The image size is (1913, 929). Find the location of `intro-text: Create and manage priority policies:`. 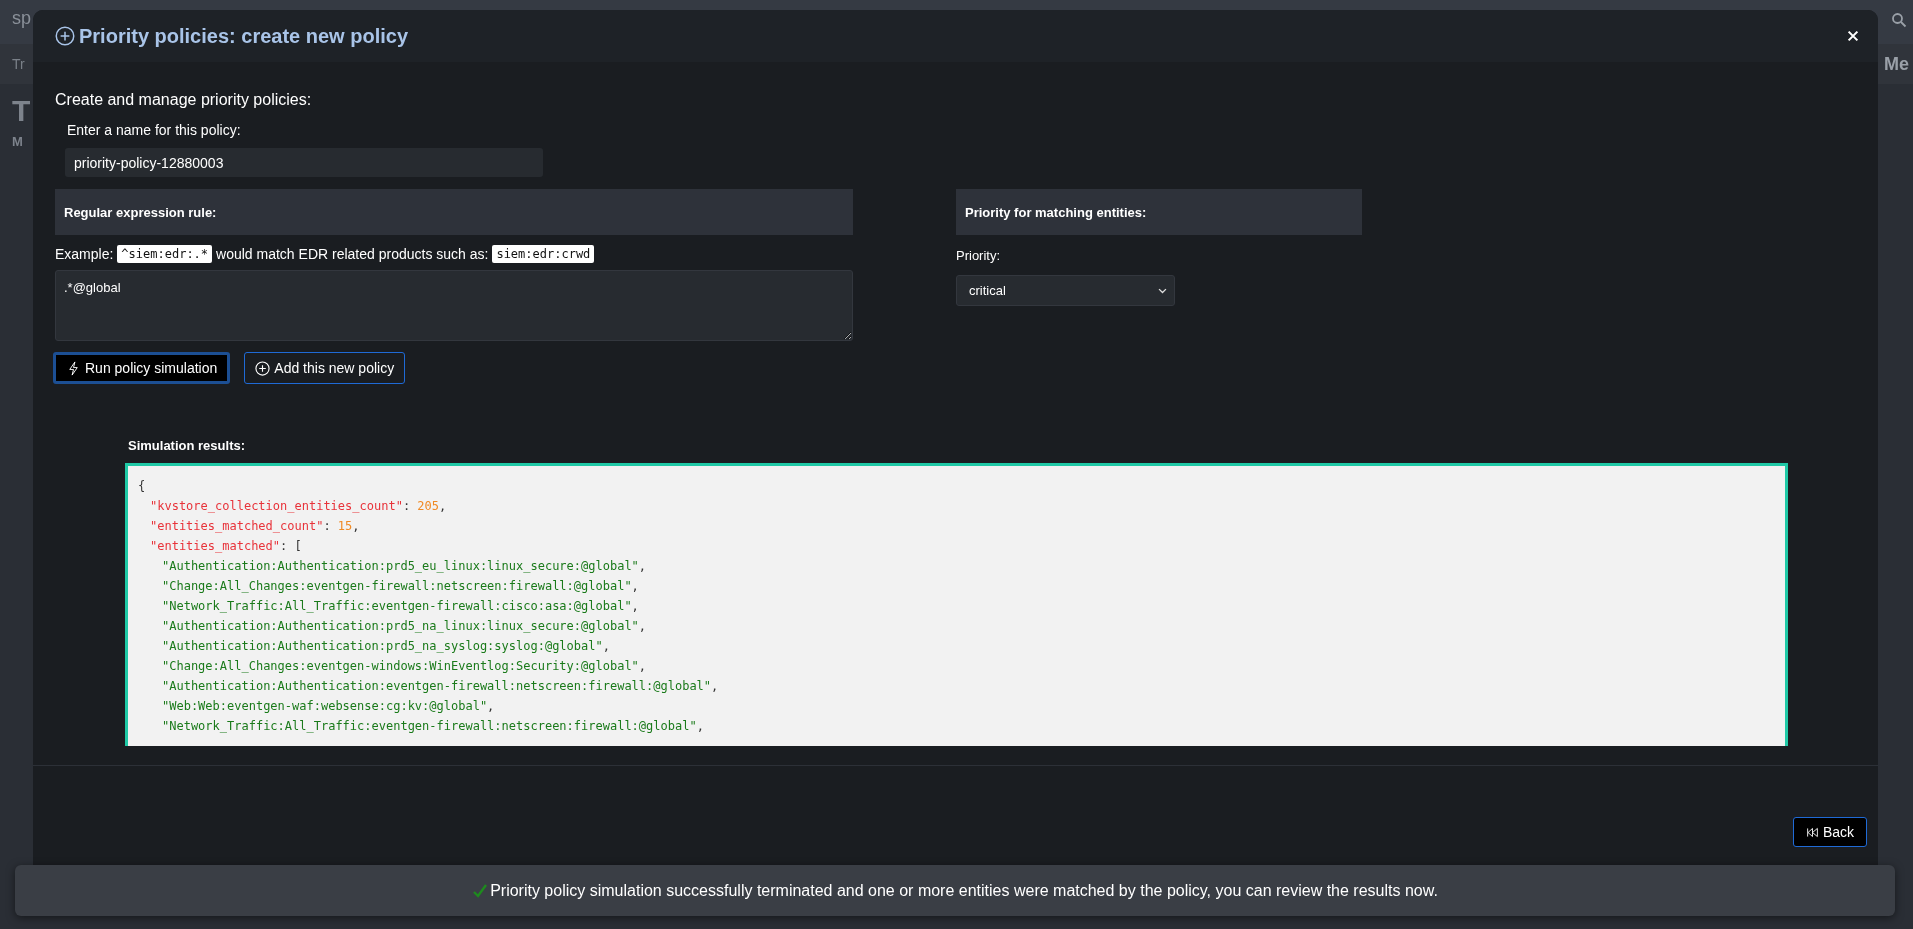

intro-text: Create and manage priority policies: is located at coordinates (184, 100).